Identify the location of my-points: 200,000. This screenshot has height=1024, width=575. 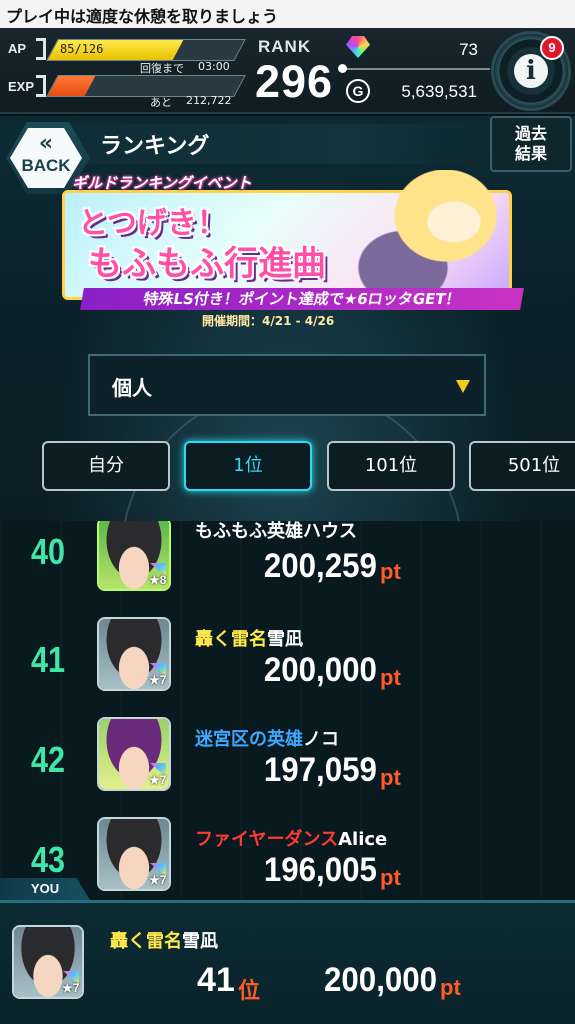
(381, 980).